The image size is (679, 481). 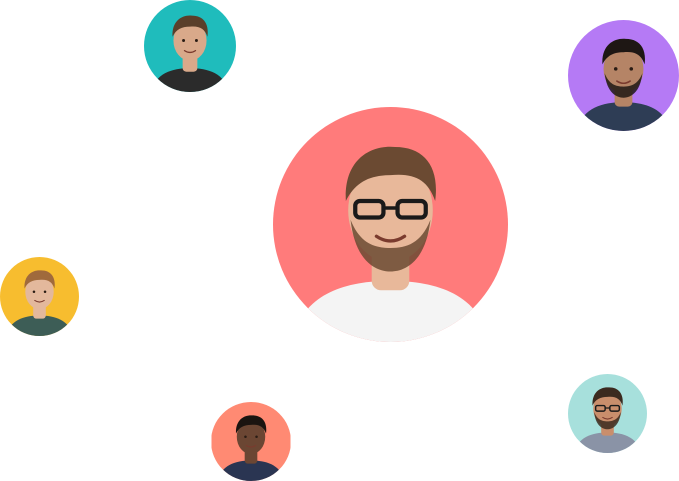 I want to click on avatar-purple, so click(x=623, y=75).